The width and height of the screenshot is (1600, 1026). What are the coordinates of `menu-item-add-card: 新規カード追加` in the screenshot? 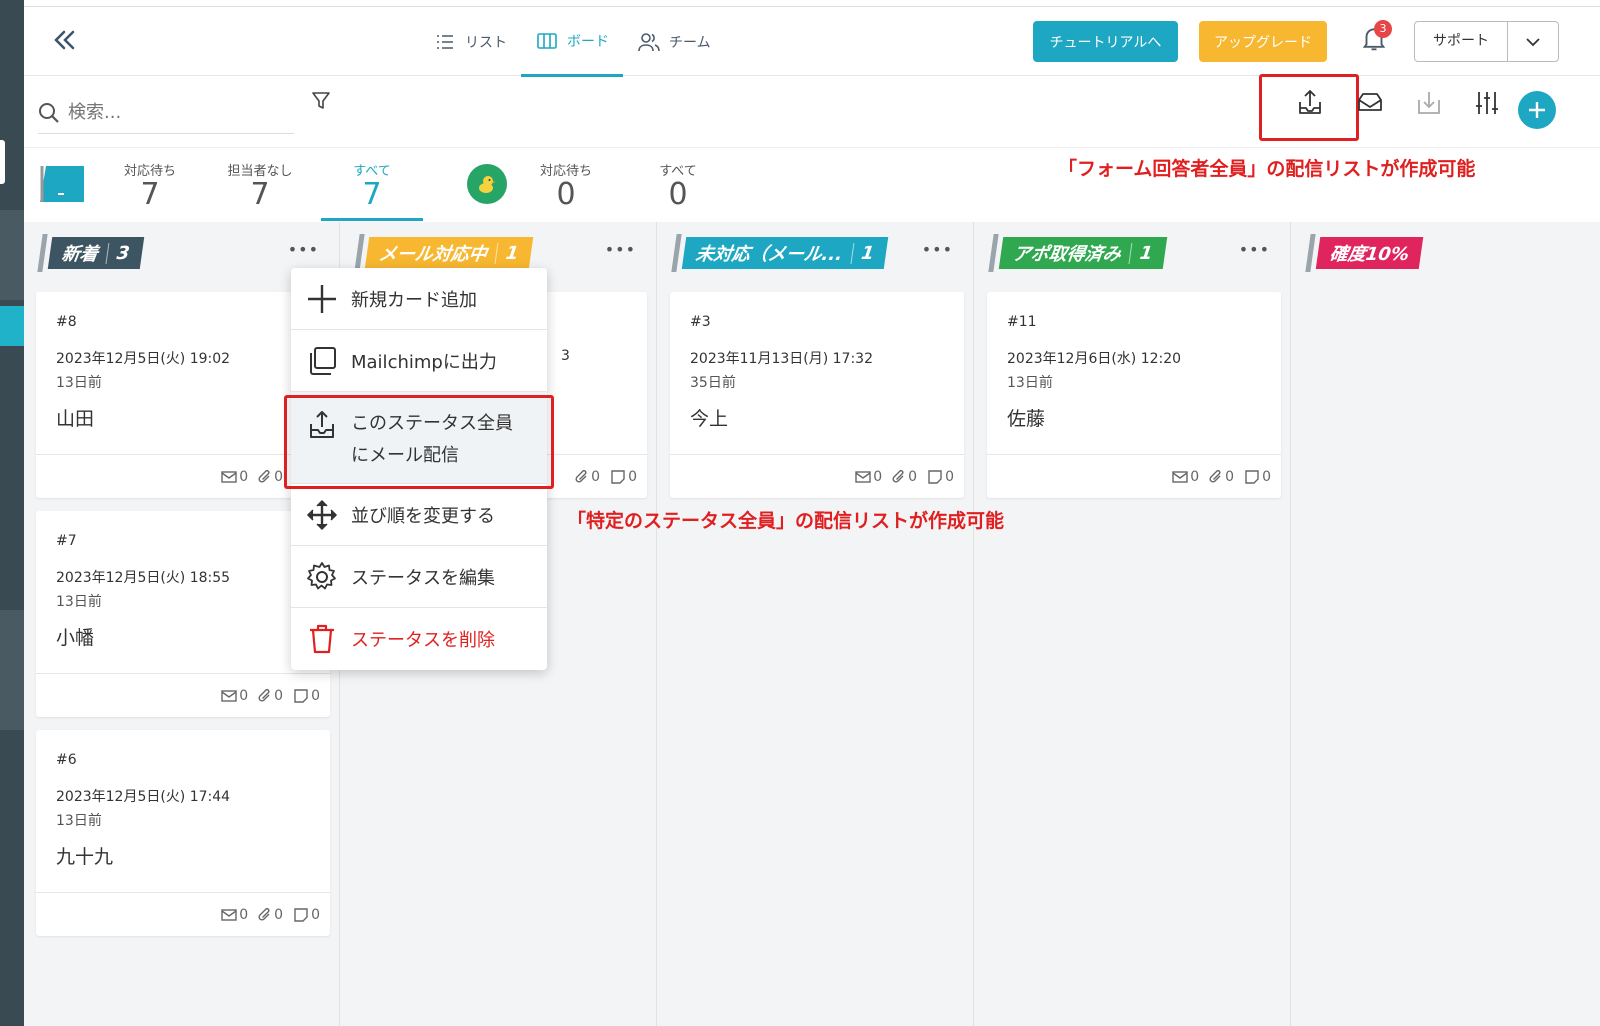 It's located at (419, 299).